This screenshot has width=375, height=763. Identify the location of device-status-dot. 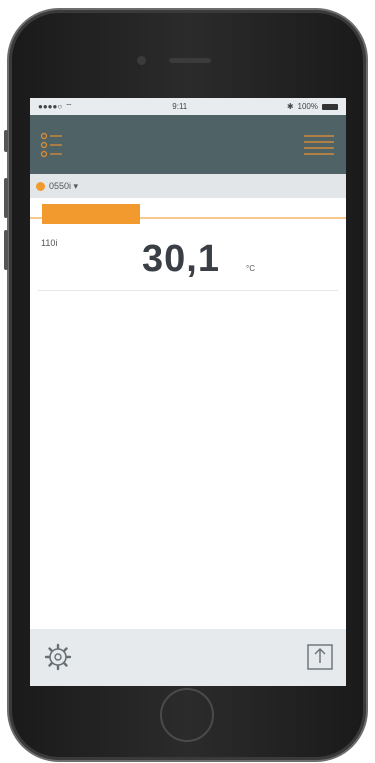
(40, 186).